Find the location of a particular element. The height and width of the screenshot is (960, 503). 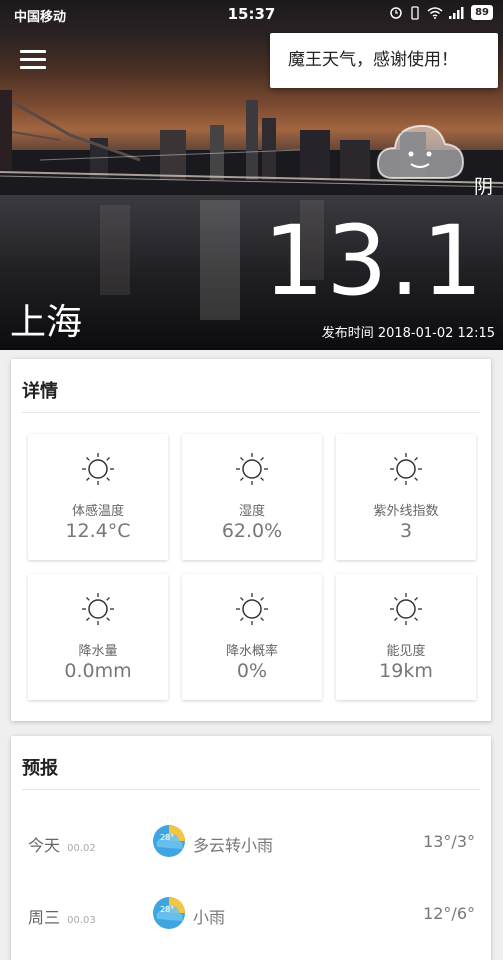

detail-tile-precip-probability: 降水概率 0% is located at coordinates (252, 637).